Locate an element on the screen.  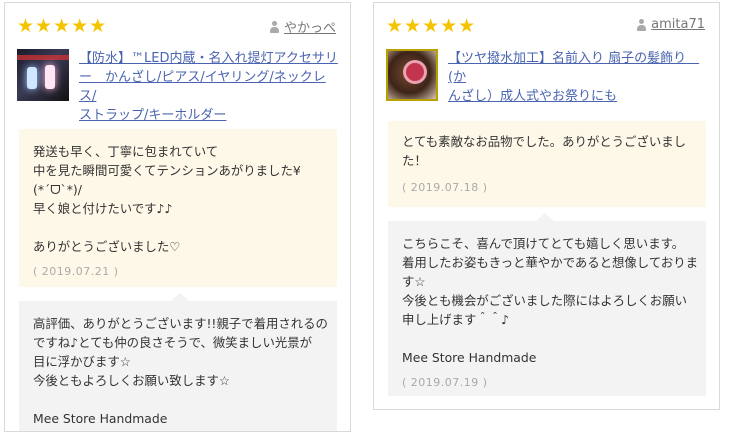
reviewer-link: やかっぺ is located at coordinates (302, 26).